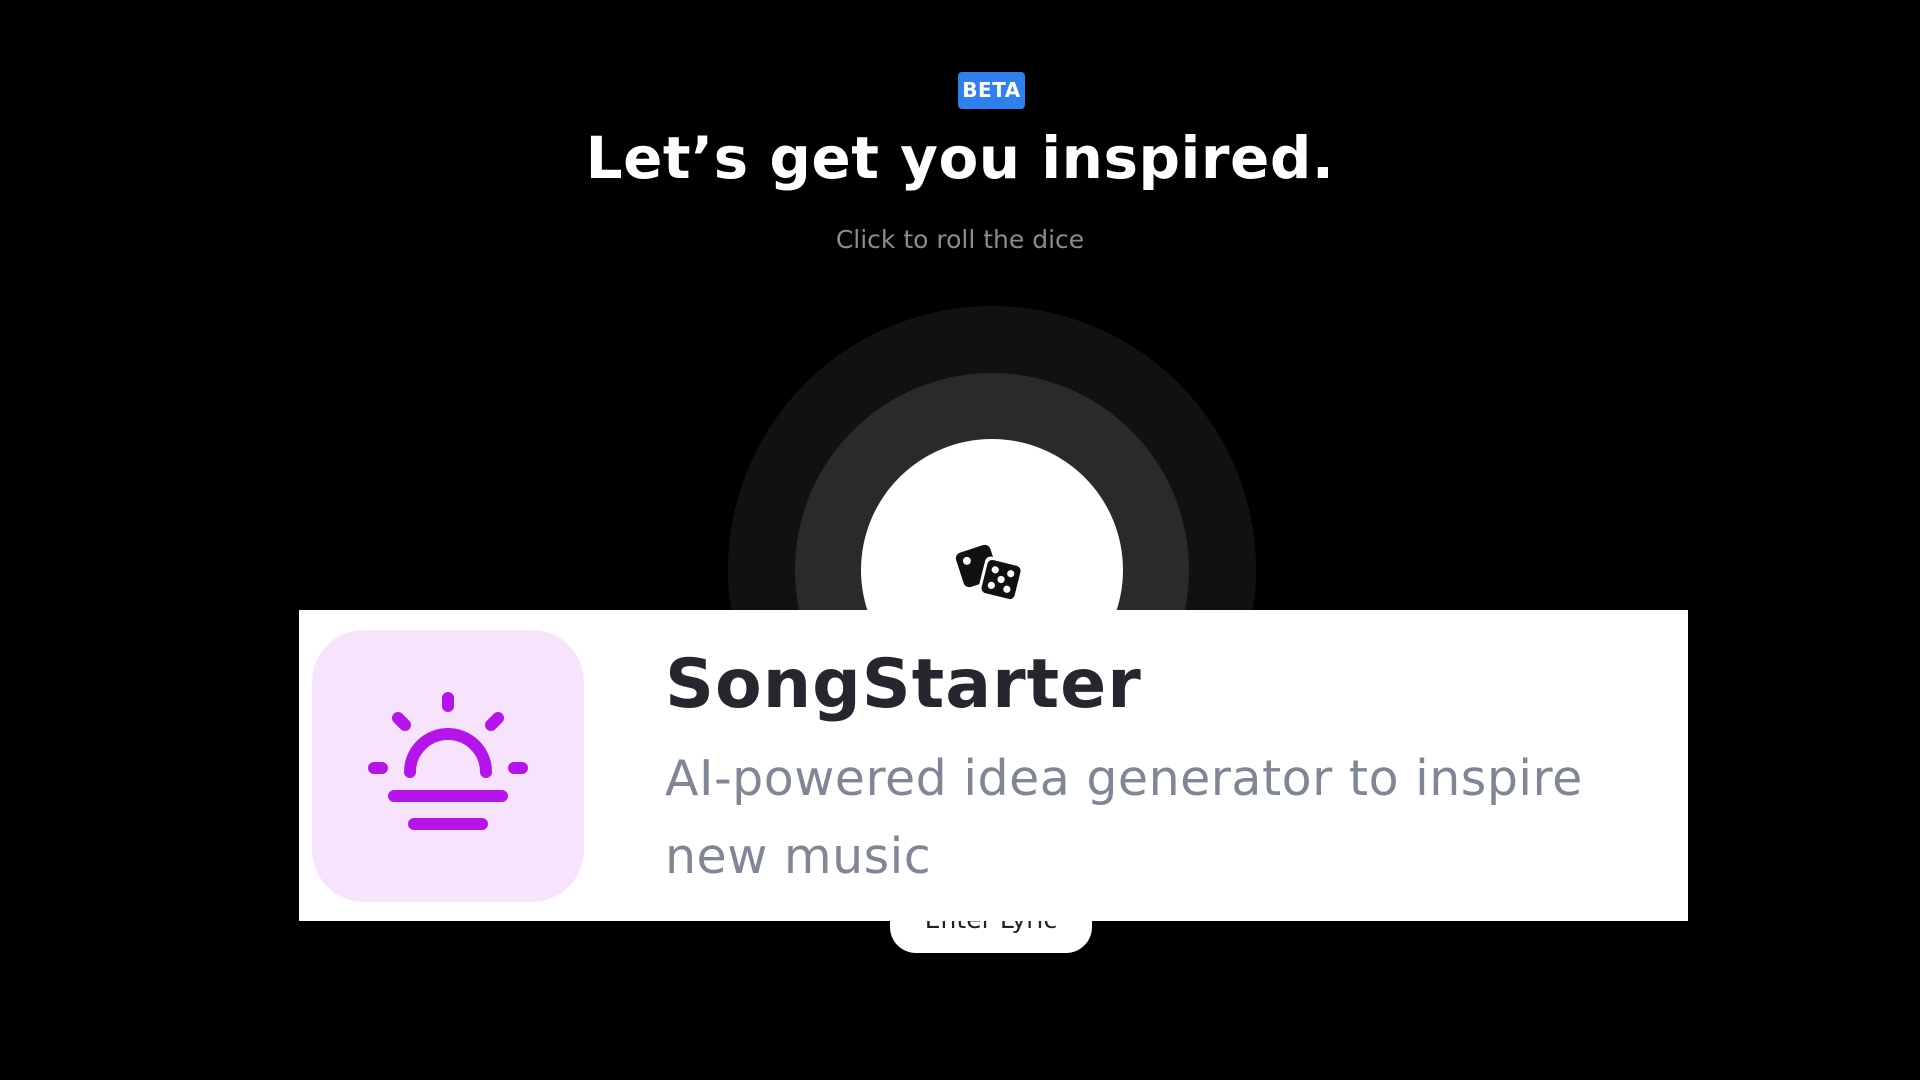 This screenshot has width=1920, height=1080. I want to click on app-name: SongStarter, so click(903, 684).